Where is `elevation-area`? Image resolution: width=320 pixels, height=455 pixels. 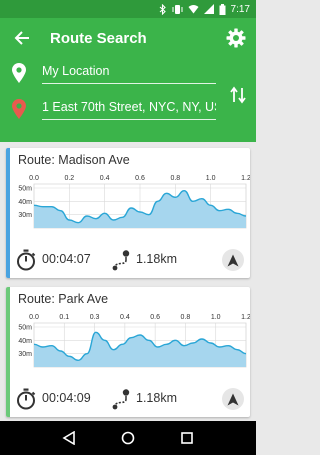
elevation-area is located at coordinates (140, 349).